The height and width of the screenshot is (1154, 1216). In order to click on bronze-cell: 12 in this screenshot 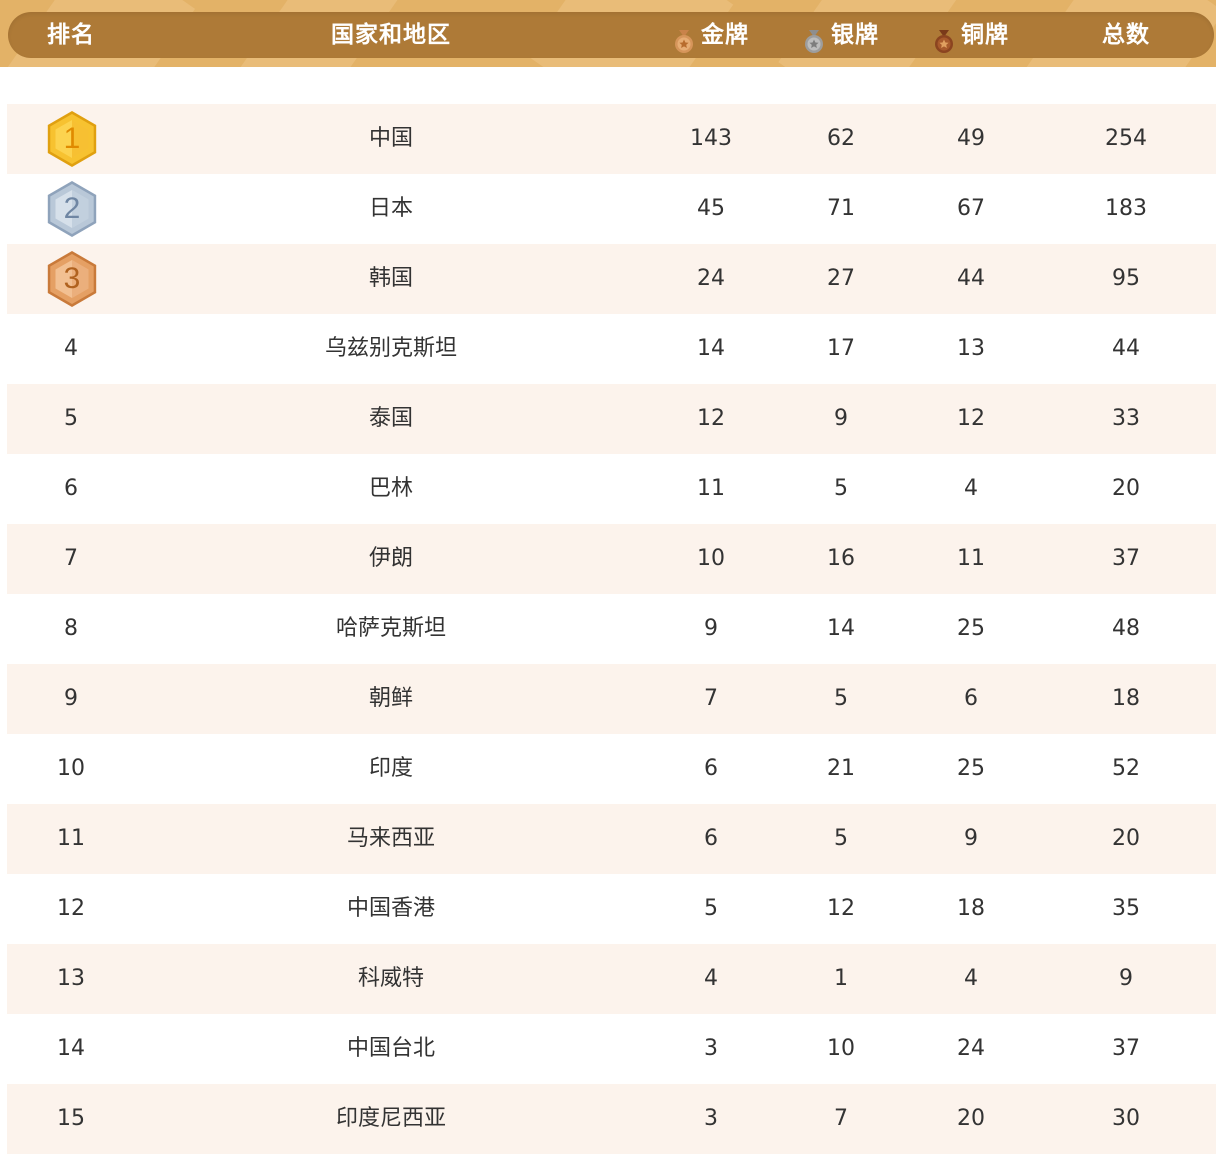, I will do `click(971, 418)`.